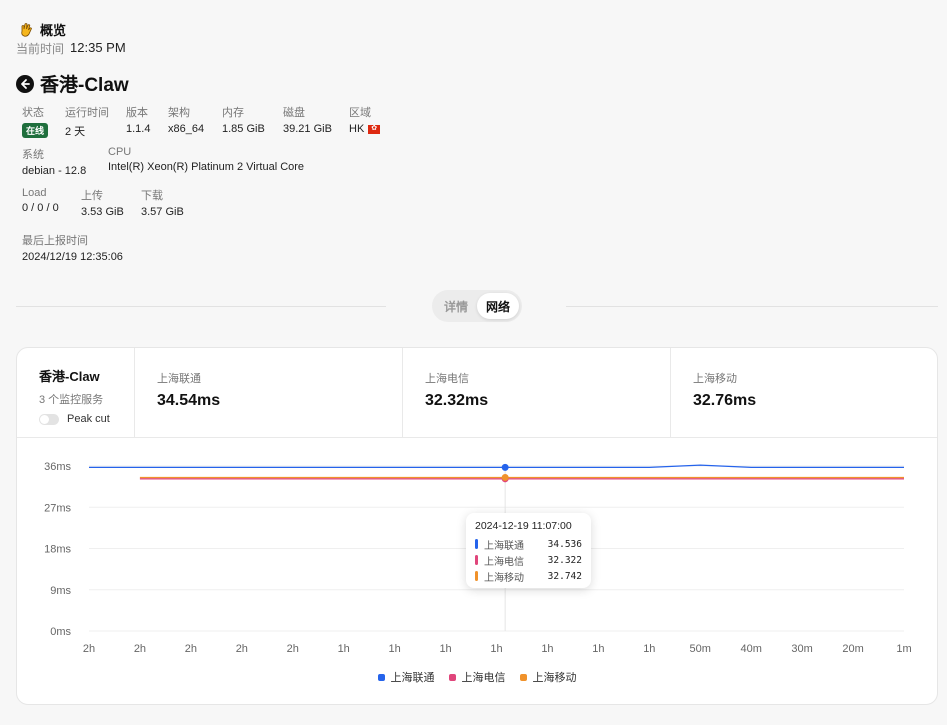  I want to click on download-label: 下载, so click(152, 196).